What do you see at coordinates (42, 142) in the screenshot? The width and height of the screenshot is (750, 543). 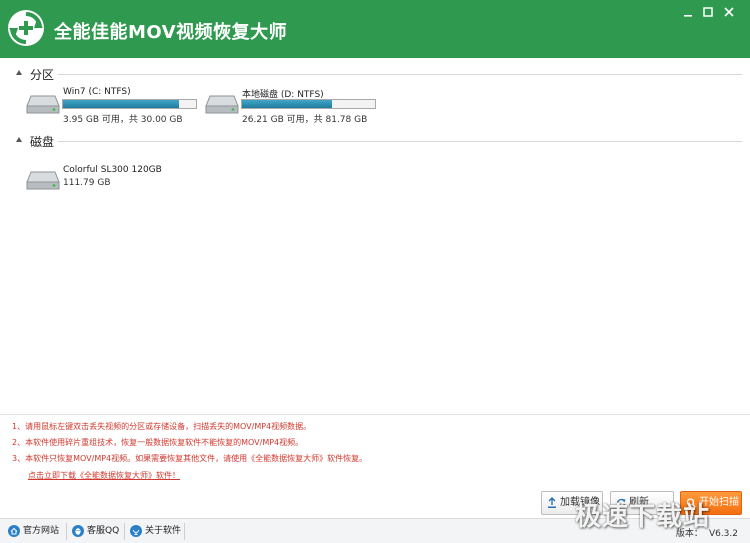 I see `disks-section-title: 磁盘` at bounding box center [42, 142].